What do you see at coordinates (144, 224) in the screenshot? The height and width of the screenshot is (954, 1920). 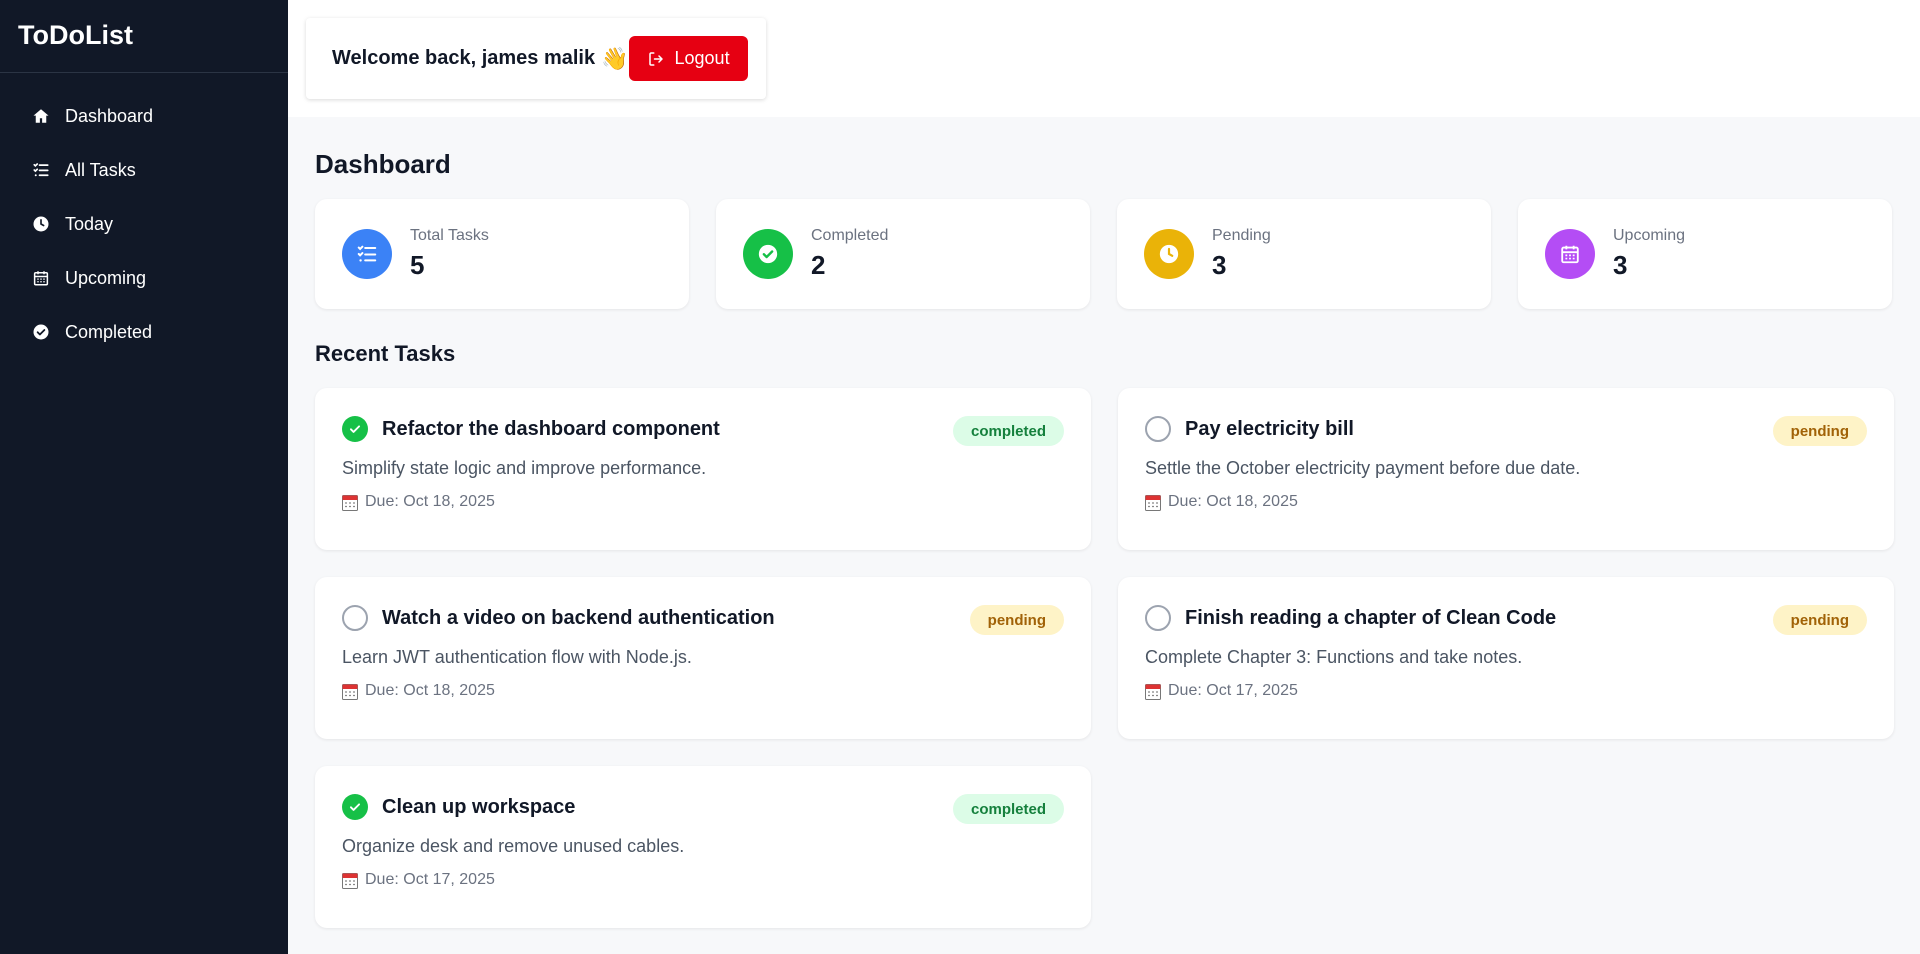 I see `sidebar-item-today: Today` at bounding box center [144, 224].